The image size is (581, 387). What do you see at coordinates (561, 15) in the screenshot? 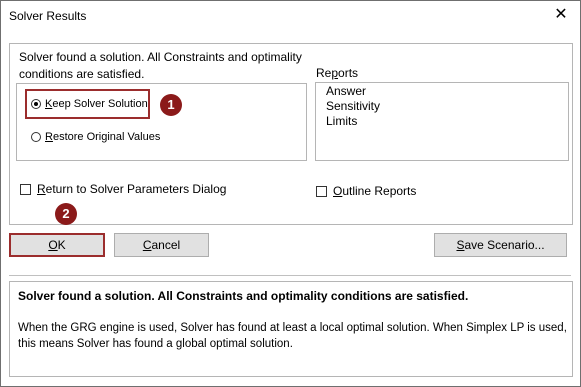
I see `close-icon: ✕` at bounding box center [561, 15].